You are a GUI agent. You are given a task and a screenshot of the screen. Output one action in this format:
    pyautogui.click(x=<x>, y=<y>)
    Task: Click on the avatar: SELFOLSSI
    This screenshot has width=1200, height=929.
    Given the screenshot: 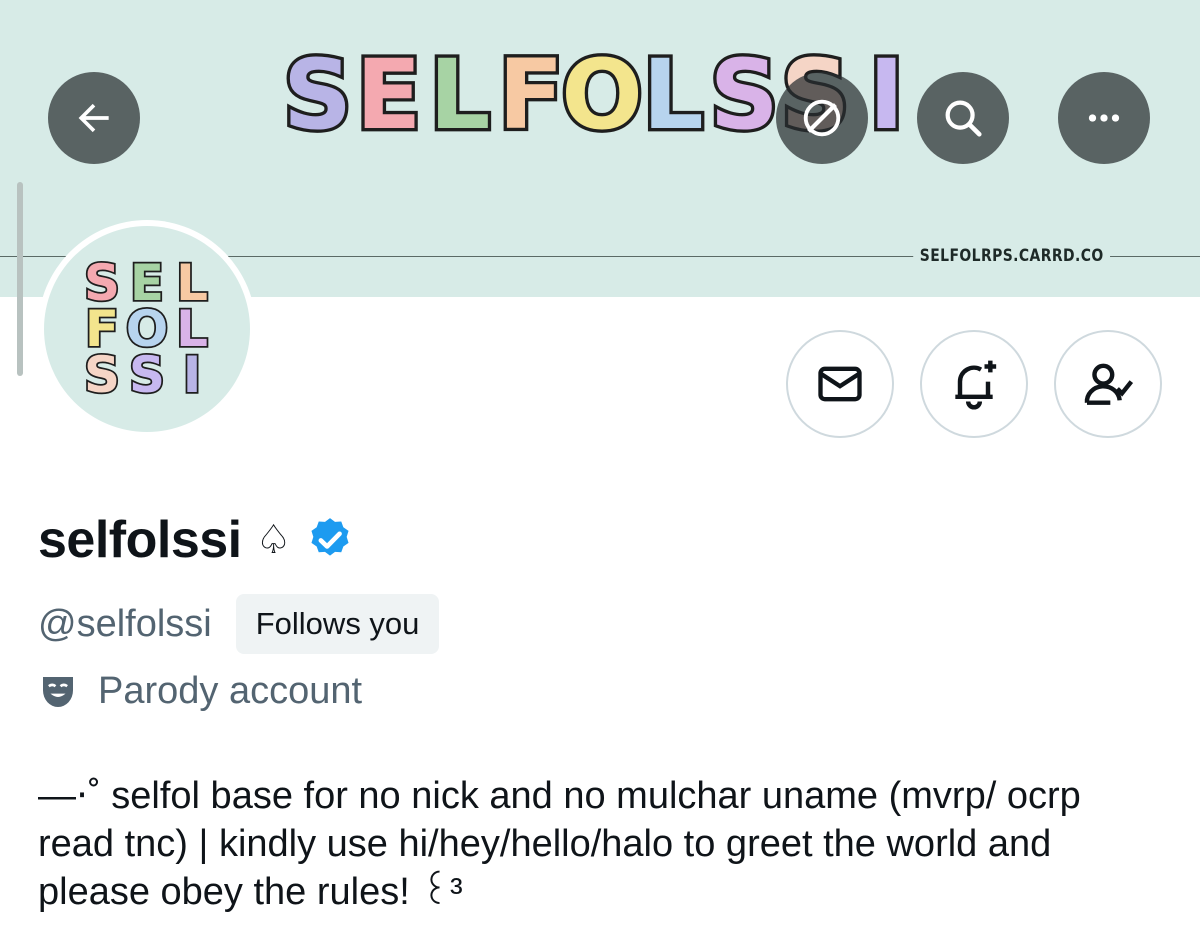 What is the action you would take?
    pyautogui.click(x=147, y=329)
    